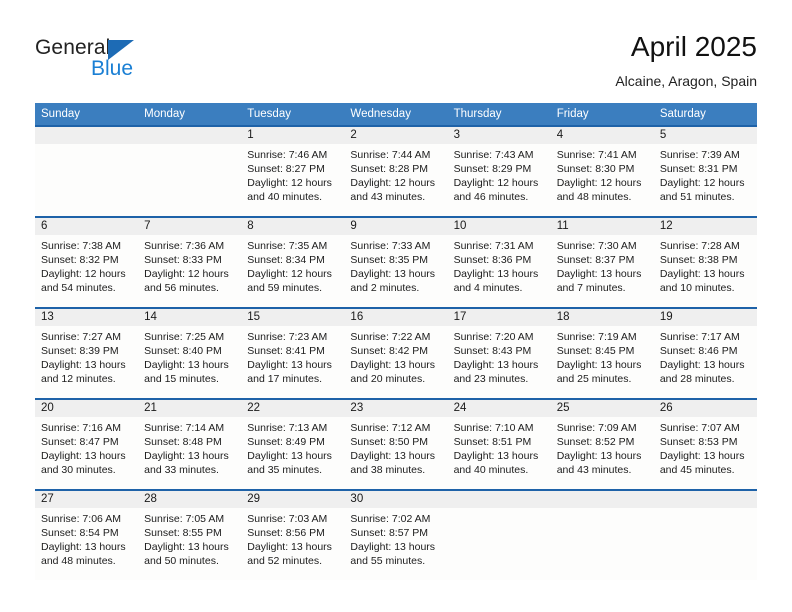 This screenshot has height=612, width=792. I want to click on day-number: 13, so click(86, 317).